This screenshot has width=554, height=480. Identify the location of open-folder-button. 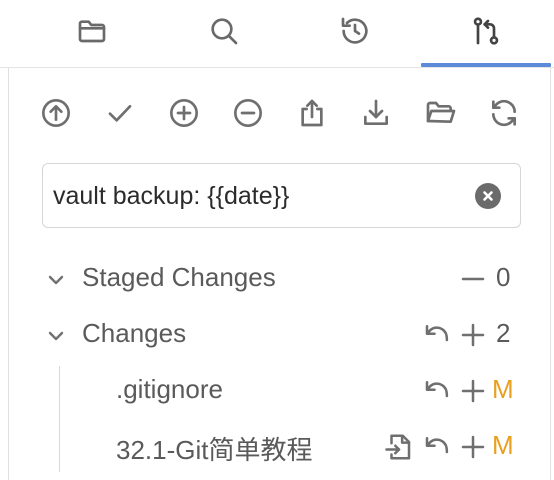
(440, 113).